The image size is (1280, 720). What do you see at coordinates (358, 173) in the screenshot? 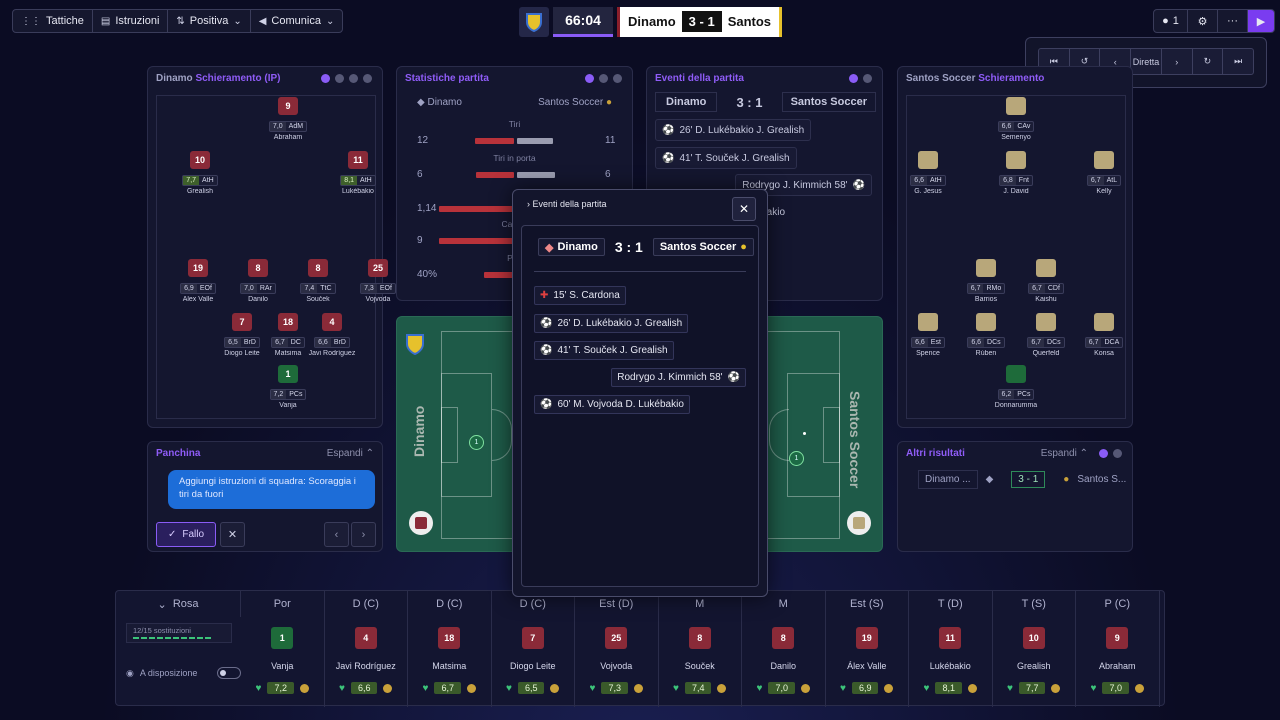
I see `lineup-player: 11 8,1 AtH Lukébakio` at bounding box center [358, 173].